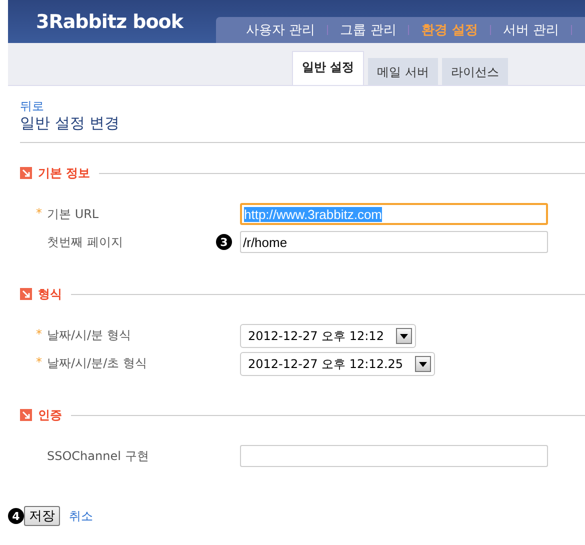 The height and width of the screenshot is (545, 585). Describe the element at coordinates (73, 214) in the screenshot. I see `field-label: 기본 URL` at that location.